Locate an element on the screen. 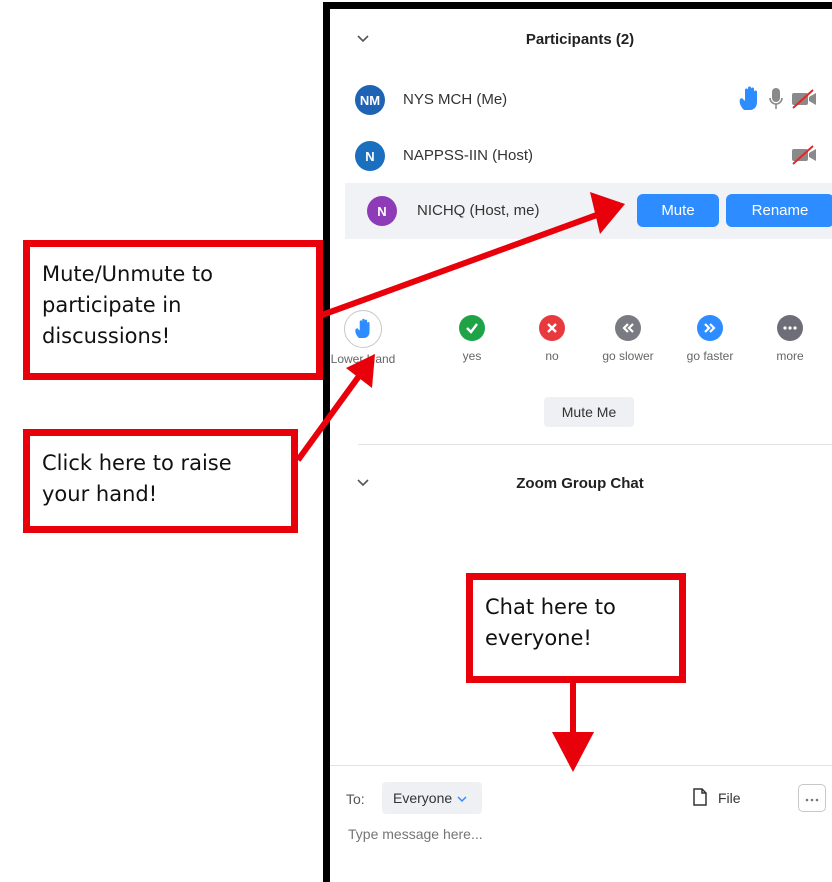 Image resolution: width=832 pixels, height=882 pixels. participant-name: NAPPSS-IIN (Host) is located at coordinates (468, 155).